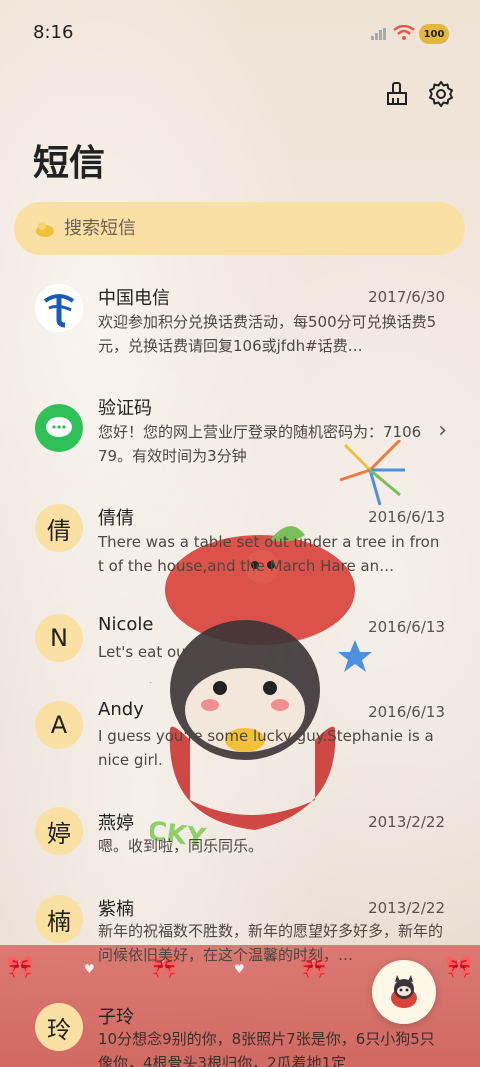 The width and height of the screenshot is (480, 1067). I want to click on conversation-item: 婷 燕婷 2013/2/22 嗯。收到啦，同乐同乐。, so click(240, 837).